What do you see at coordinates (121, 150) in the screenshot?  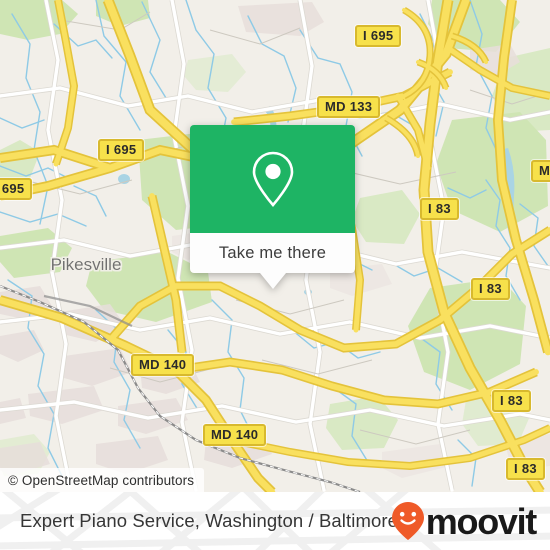 I see `road-shield-i695-left: I 695` at bounding box center [121, 150].